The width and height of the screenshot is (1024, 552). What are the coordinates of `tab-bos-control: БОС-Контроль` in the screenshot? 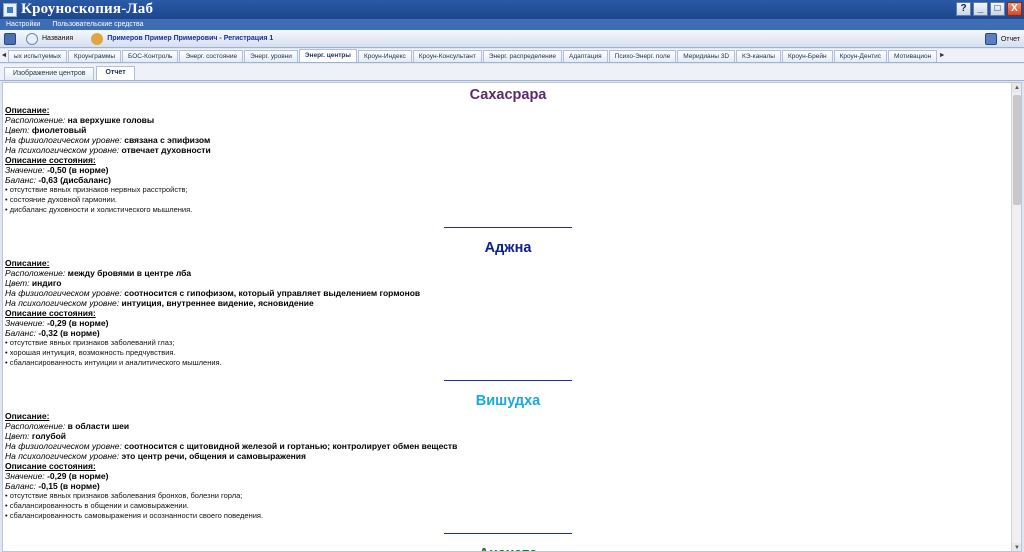 It's located at (150, 56).